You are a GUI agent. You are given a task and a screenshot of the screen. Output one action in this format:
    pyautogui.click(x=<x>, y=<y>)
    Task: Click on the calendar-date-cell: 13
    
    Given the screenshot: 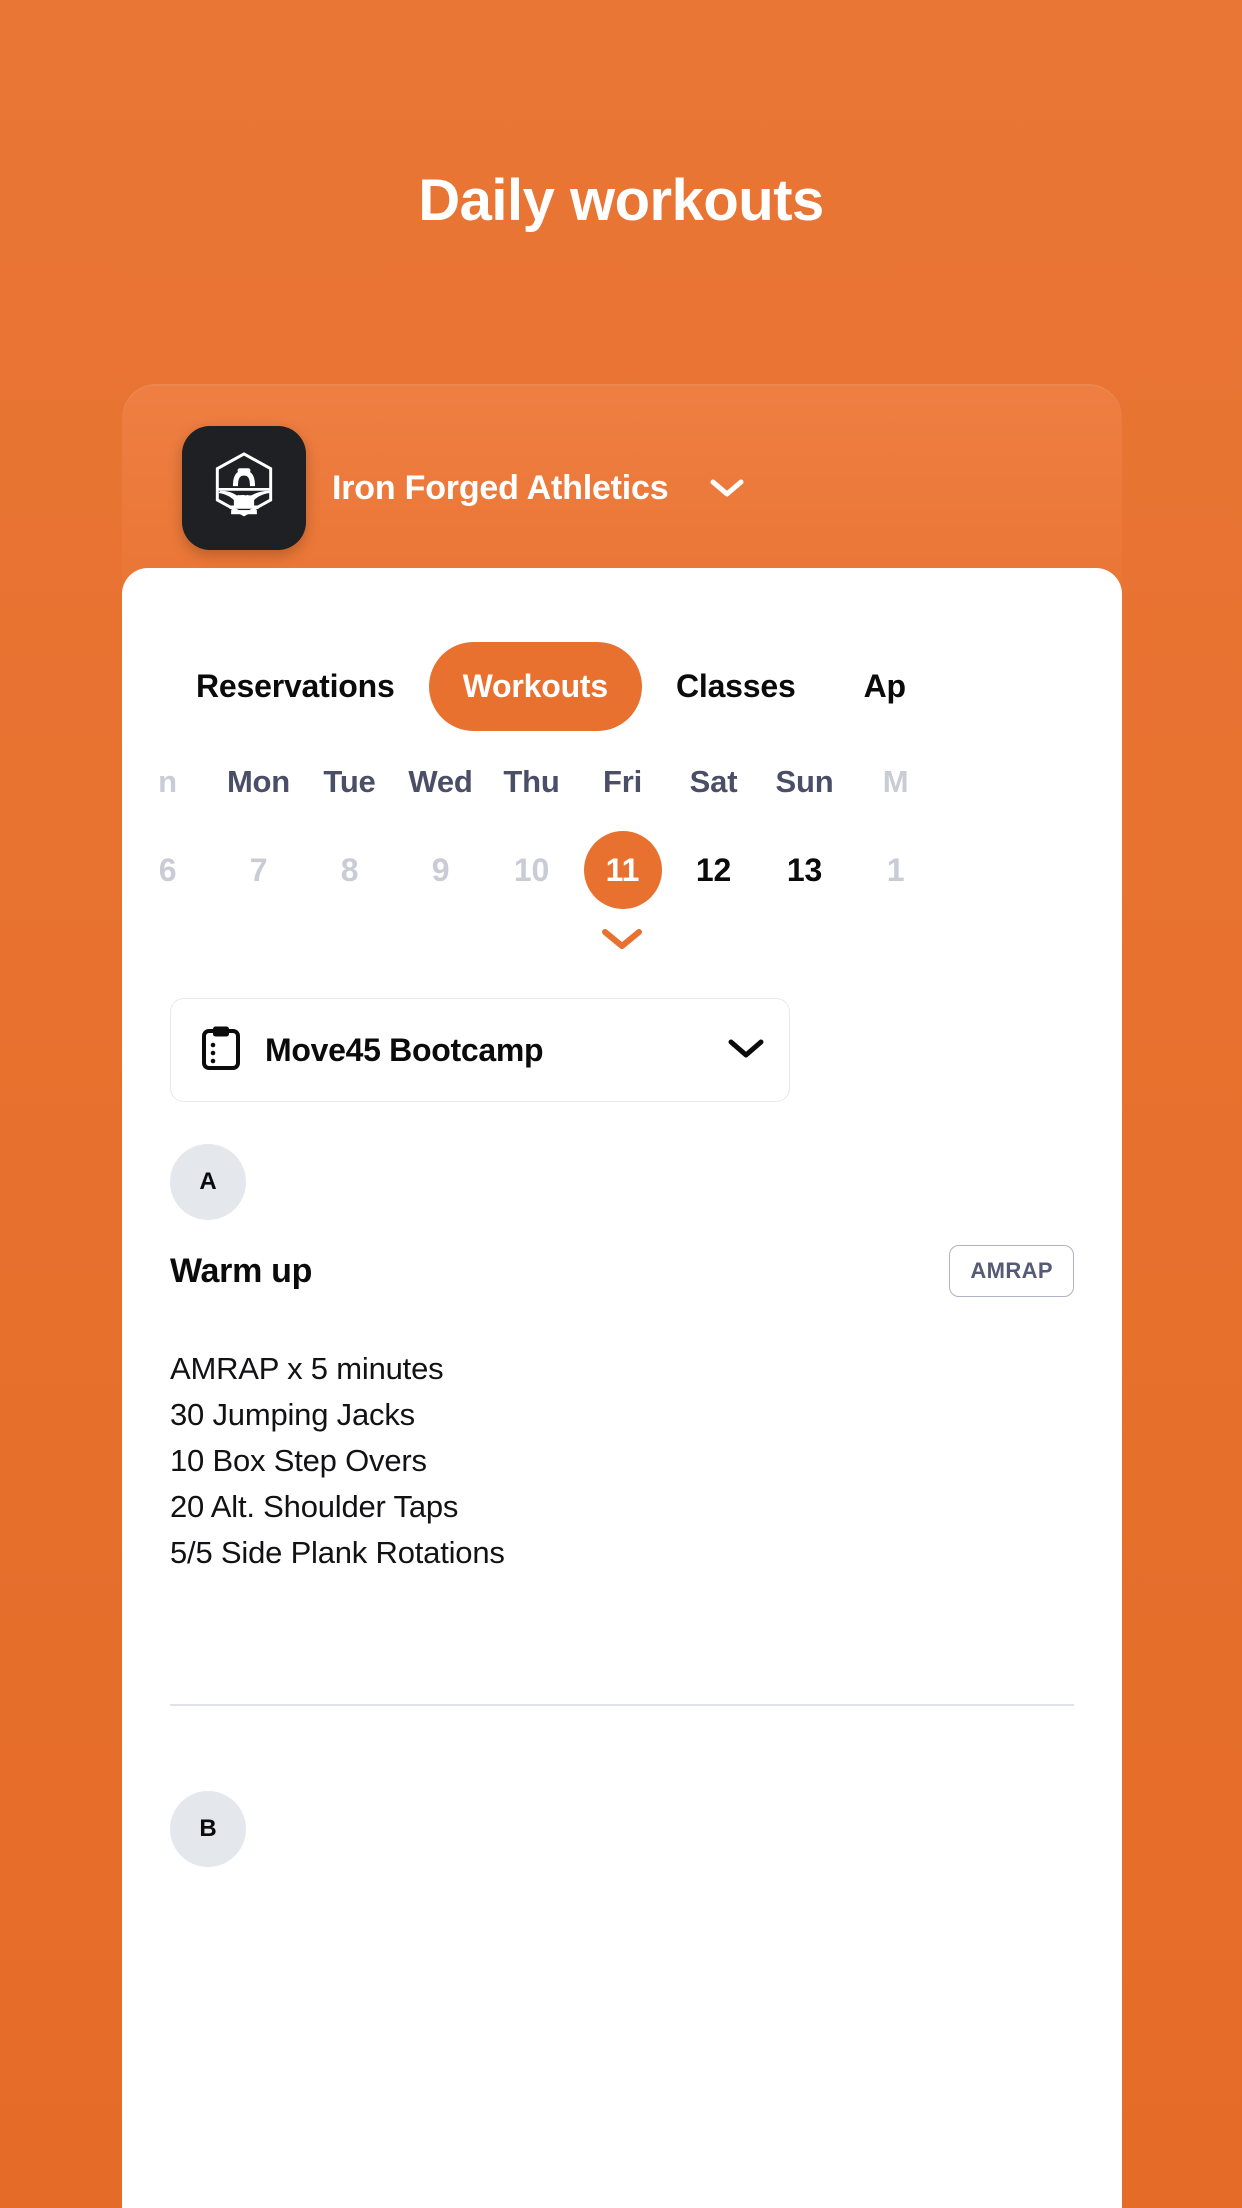 What is the action you would take?
    pyautogui.click(x=804, y=870)
    